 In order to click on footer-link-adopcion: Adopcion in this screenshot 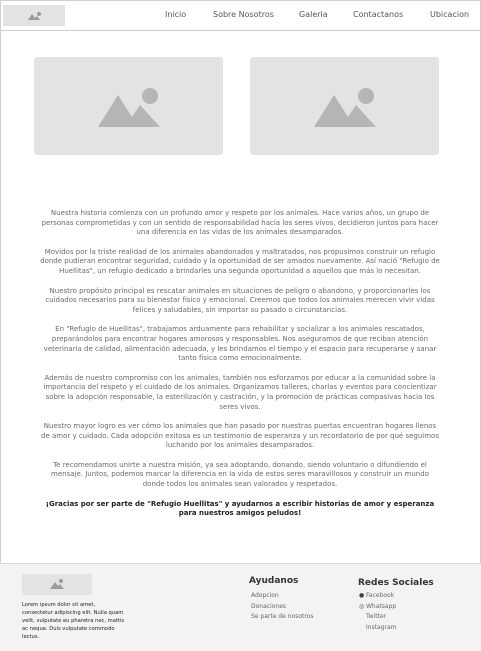, I will do `click(282, 596)`.